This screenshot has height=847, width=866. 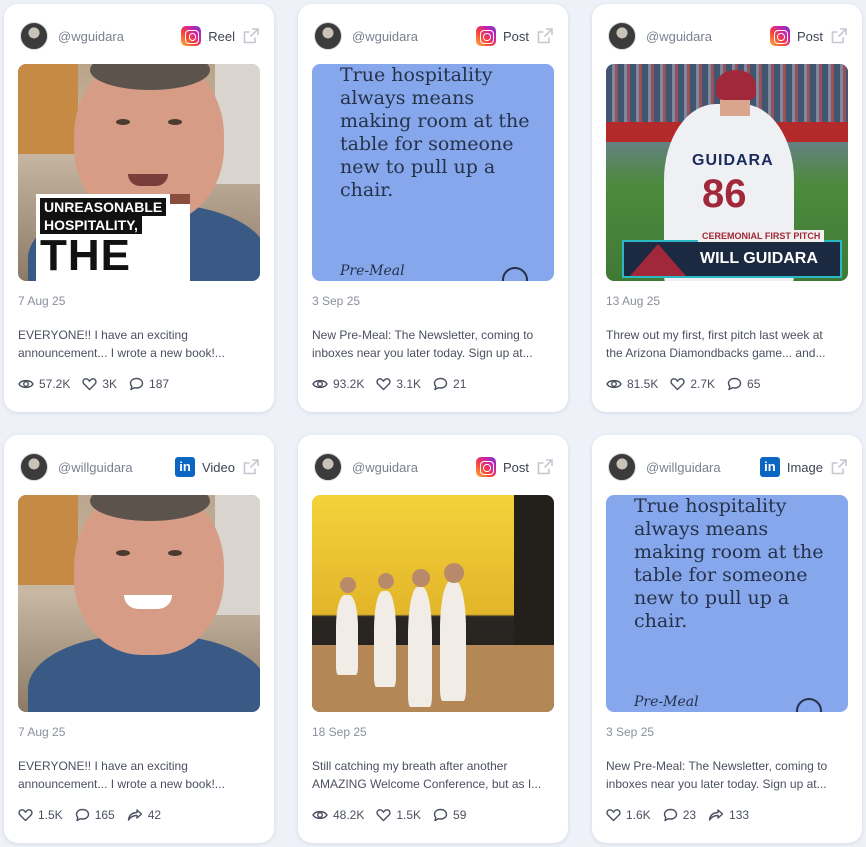 What do you see at coordinates (139, 172) in the screenshot?
I see `post-thumbnail: UNREASONABLE HOSPITALITY, THE` at bounding box center [139, 172].